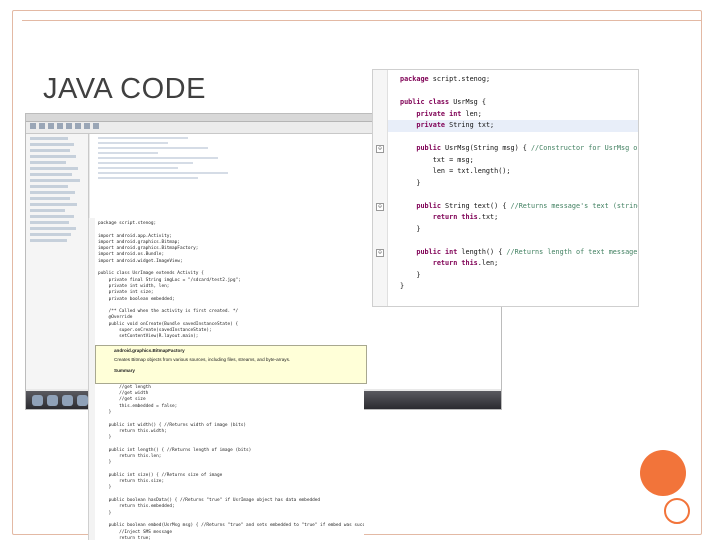  What do you see at coordinates (124, 89) in the screenshot?
I see `slide-title: JAVA CODE` at bounding box center [124, 89].